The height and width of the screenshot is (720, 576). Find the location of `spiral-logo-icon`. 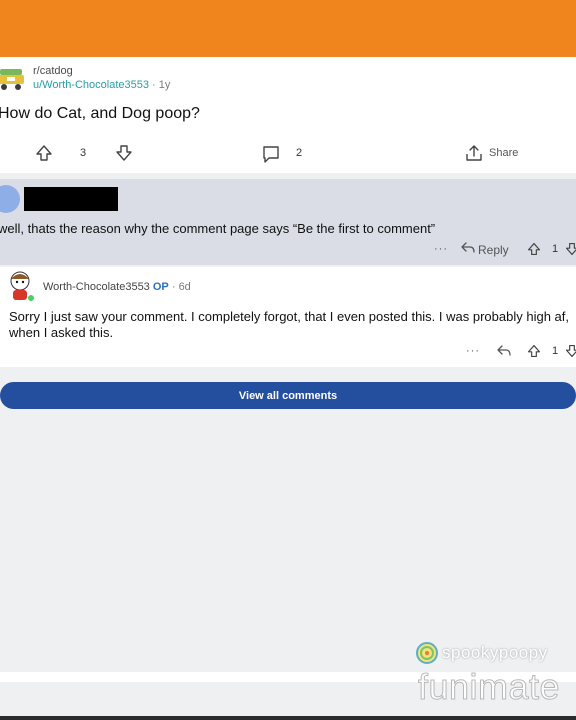

spiral-logo-icon is located at coordinates (427, 653).